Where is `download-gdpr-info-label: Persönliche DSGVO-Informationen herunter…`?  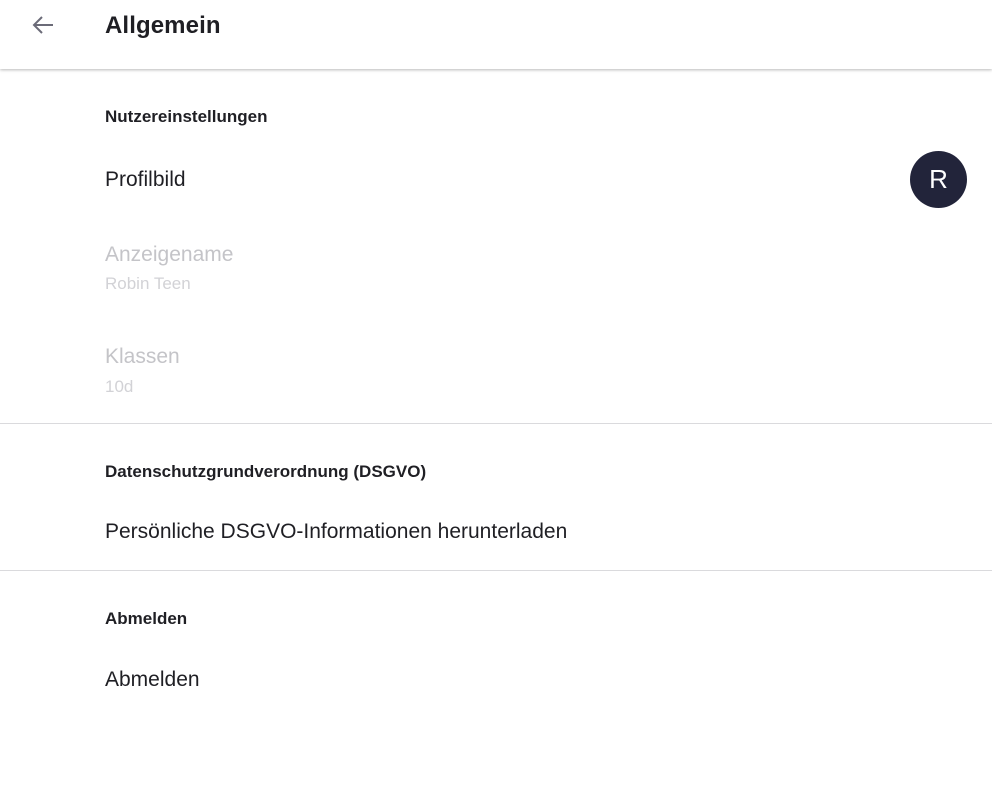 download-gdpr-info-label: Persönliche DSGVO-Informationen herunter… is located at coordinates (336, 531).